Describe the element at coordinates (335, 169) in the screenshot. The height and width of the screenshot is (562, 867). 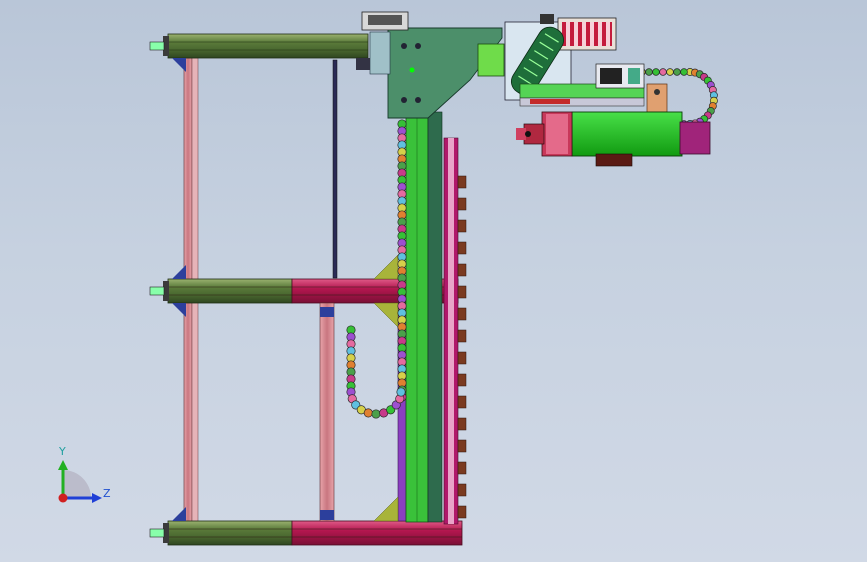
I see `inner-vertical-rod` at that location.